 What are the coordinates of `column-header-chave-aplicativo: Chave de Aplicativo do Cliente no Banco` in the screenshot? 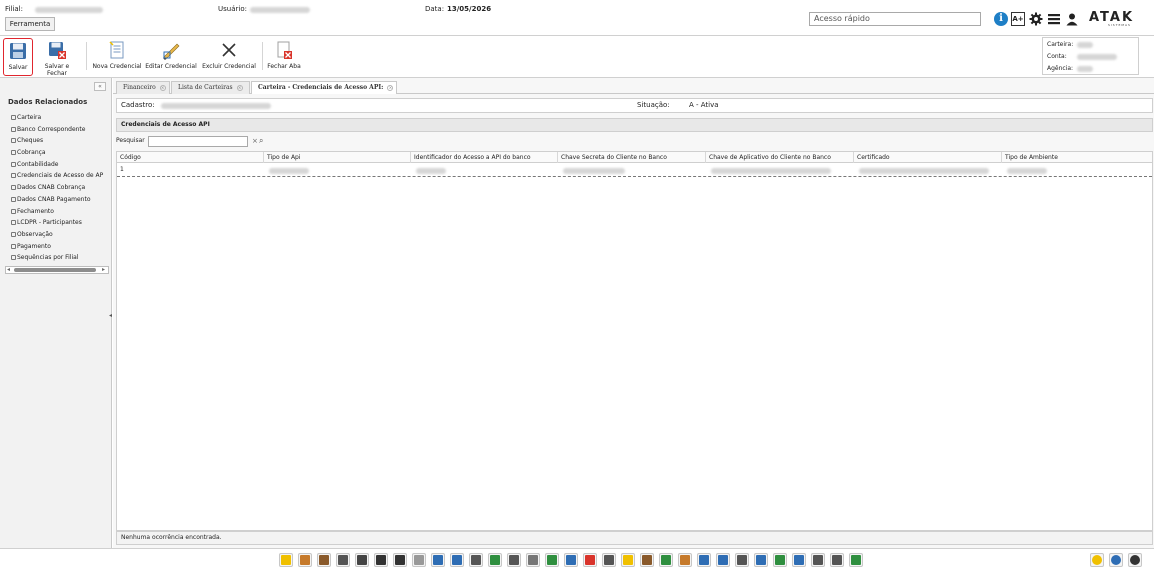 It's located at (779, 157).